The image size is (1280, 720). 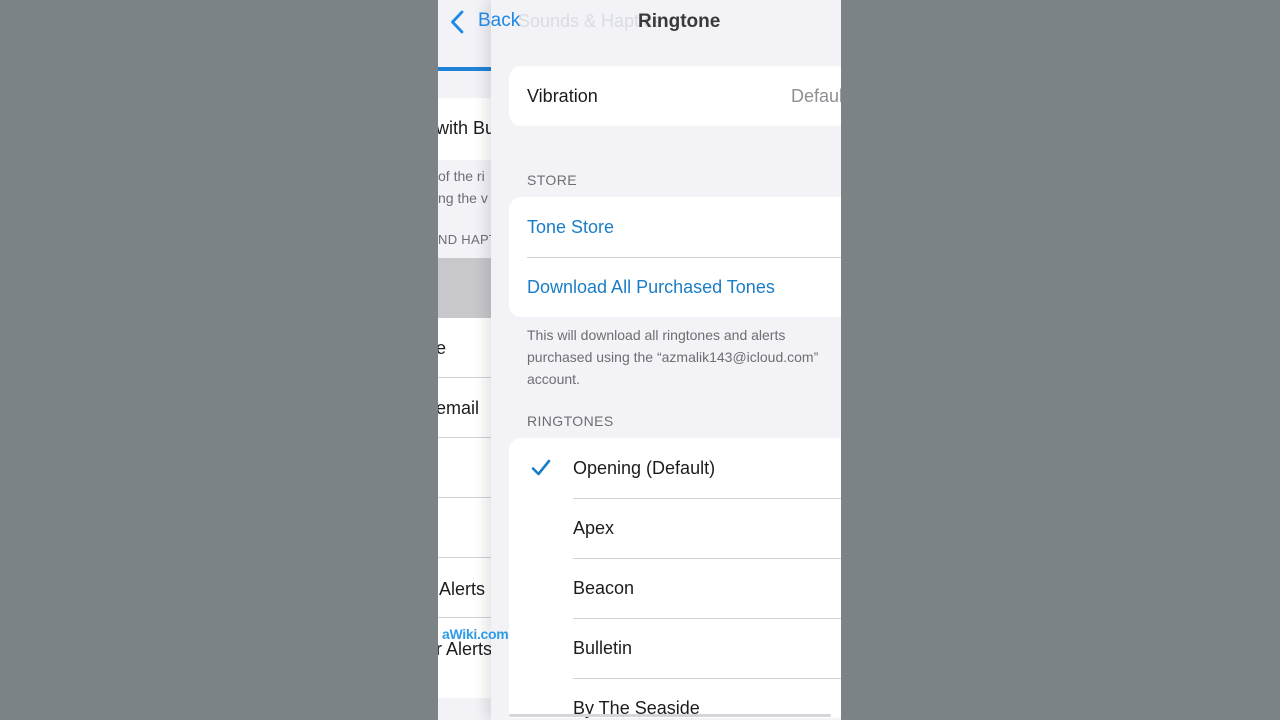 I want to click on ringtone-row: Beacon, so click(x=675, y=588).